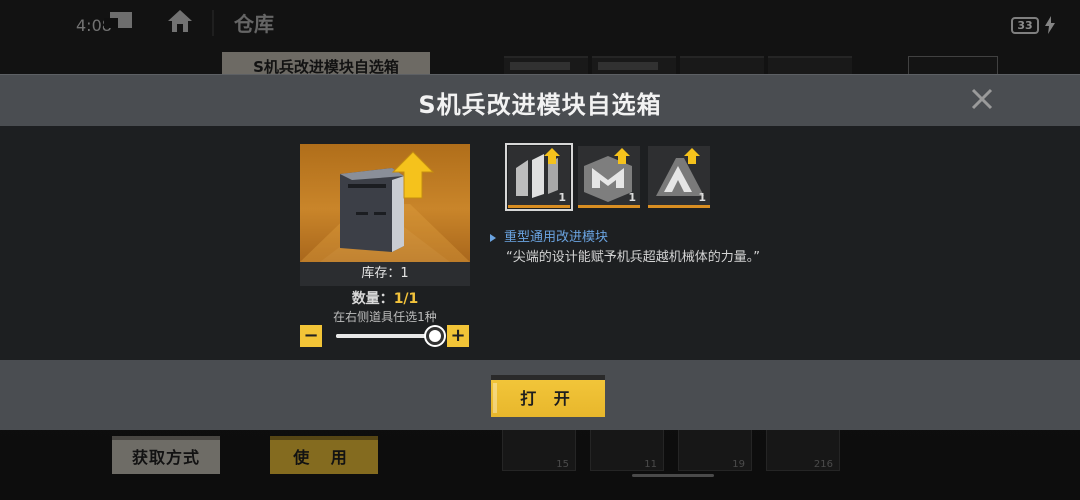 The image size is (1080, 500). Describe the element at coordinates (982, 99) in the screenshot. I see `close-icon` at that location.